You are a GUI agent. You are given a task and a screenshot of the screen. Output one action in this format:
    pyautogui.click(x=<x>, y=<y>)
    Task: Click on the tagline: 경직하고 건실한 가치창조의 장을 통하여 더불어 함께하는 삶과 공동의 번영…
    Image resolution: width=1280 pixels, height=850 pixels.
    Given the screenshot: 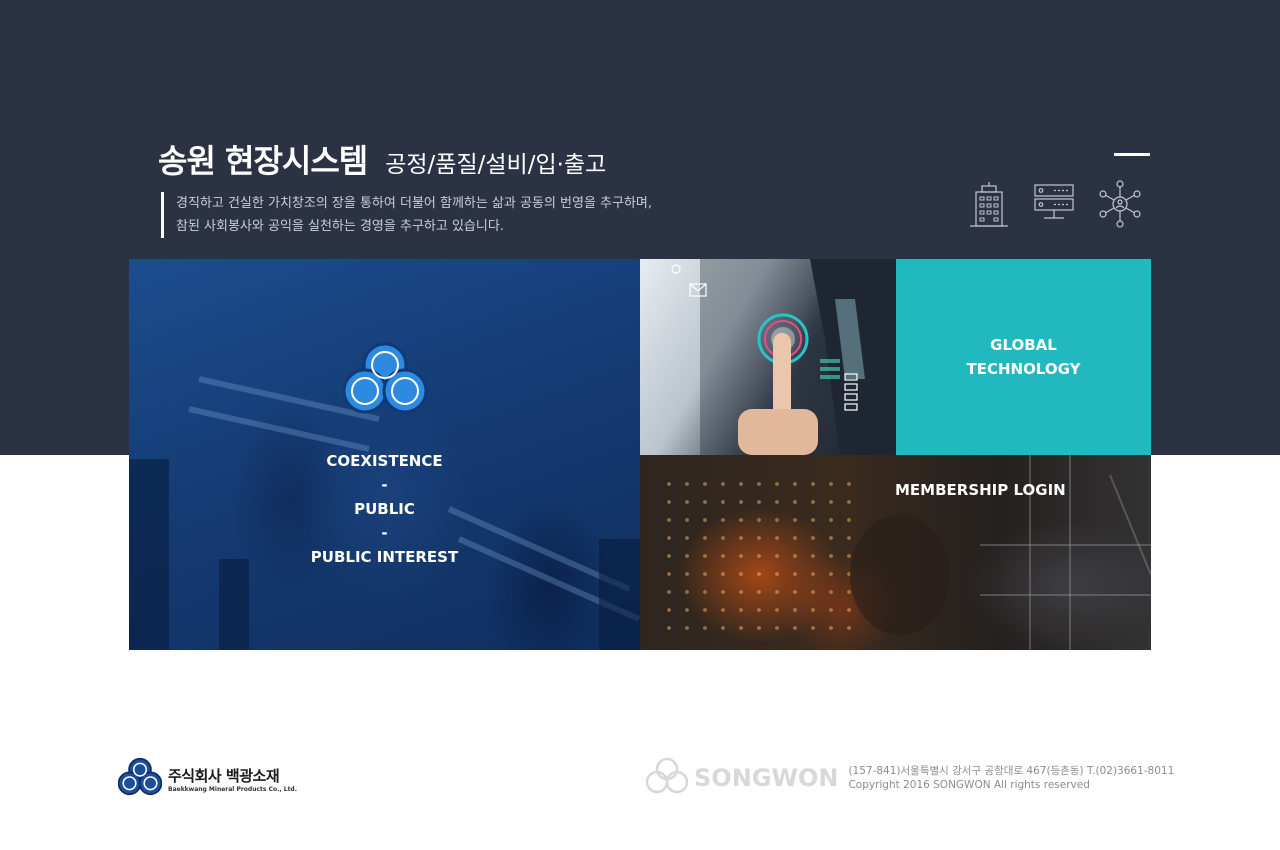 What is the action you would take?
    pyautogui.click(x=406, y=215)
    